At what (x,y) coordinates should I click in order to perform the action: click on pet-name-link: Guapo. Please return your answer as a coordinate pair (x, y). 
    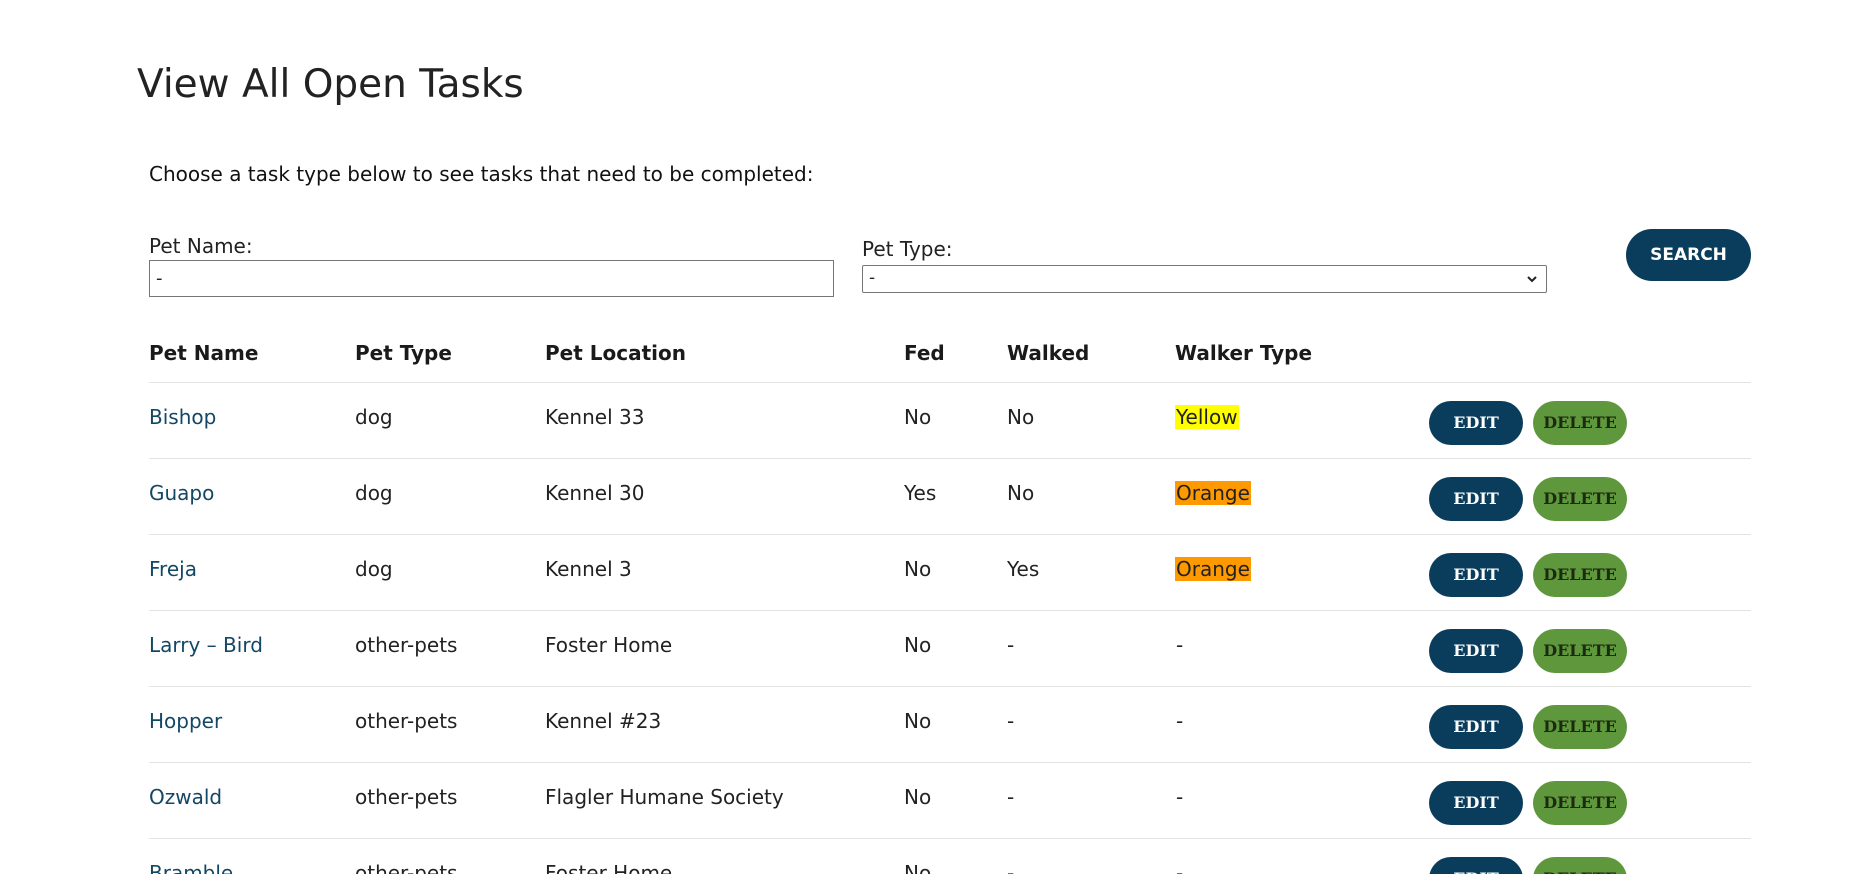
    Looking at the image, I should click on (181, 493).